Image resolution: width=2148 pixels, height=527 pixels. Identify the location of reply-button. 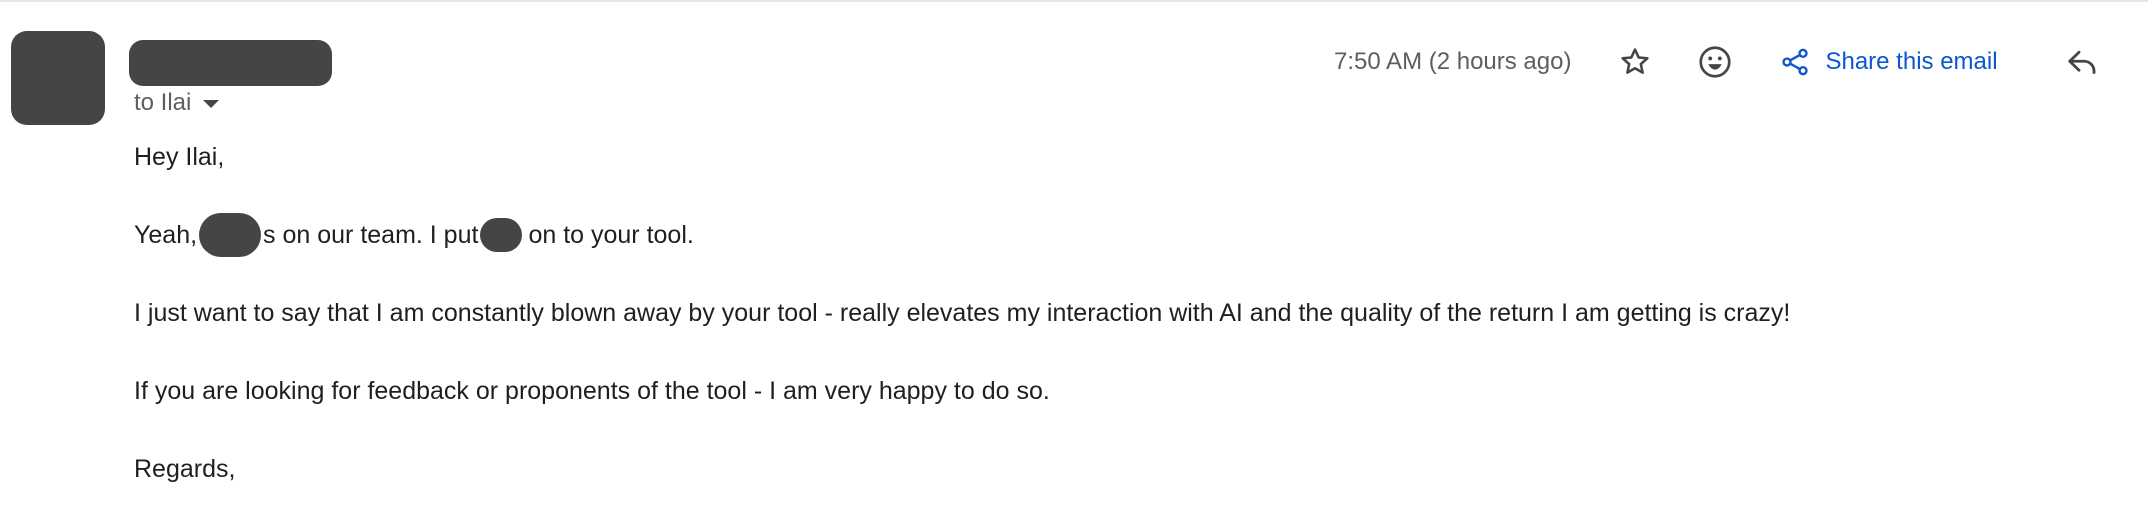
(2082, 62).